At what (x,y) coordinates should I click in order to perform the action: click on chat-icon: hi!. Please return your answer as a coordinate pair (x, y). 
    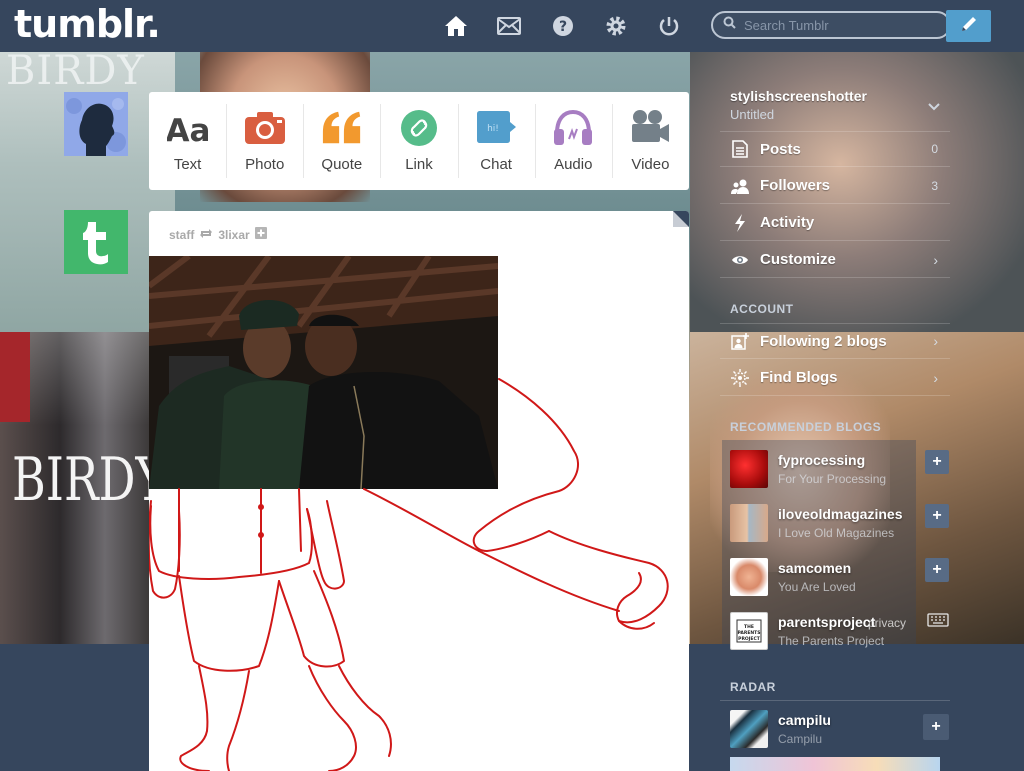
    Looking at the image, I should click on (496, 128).